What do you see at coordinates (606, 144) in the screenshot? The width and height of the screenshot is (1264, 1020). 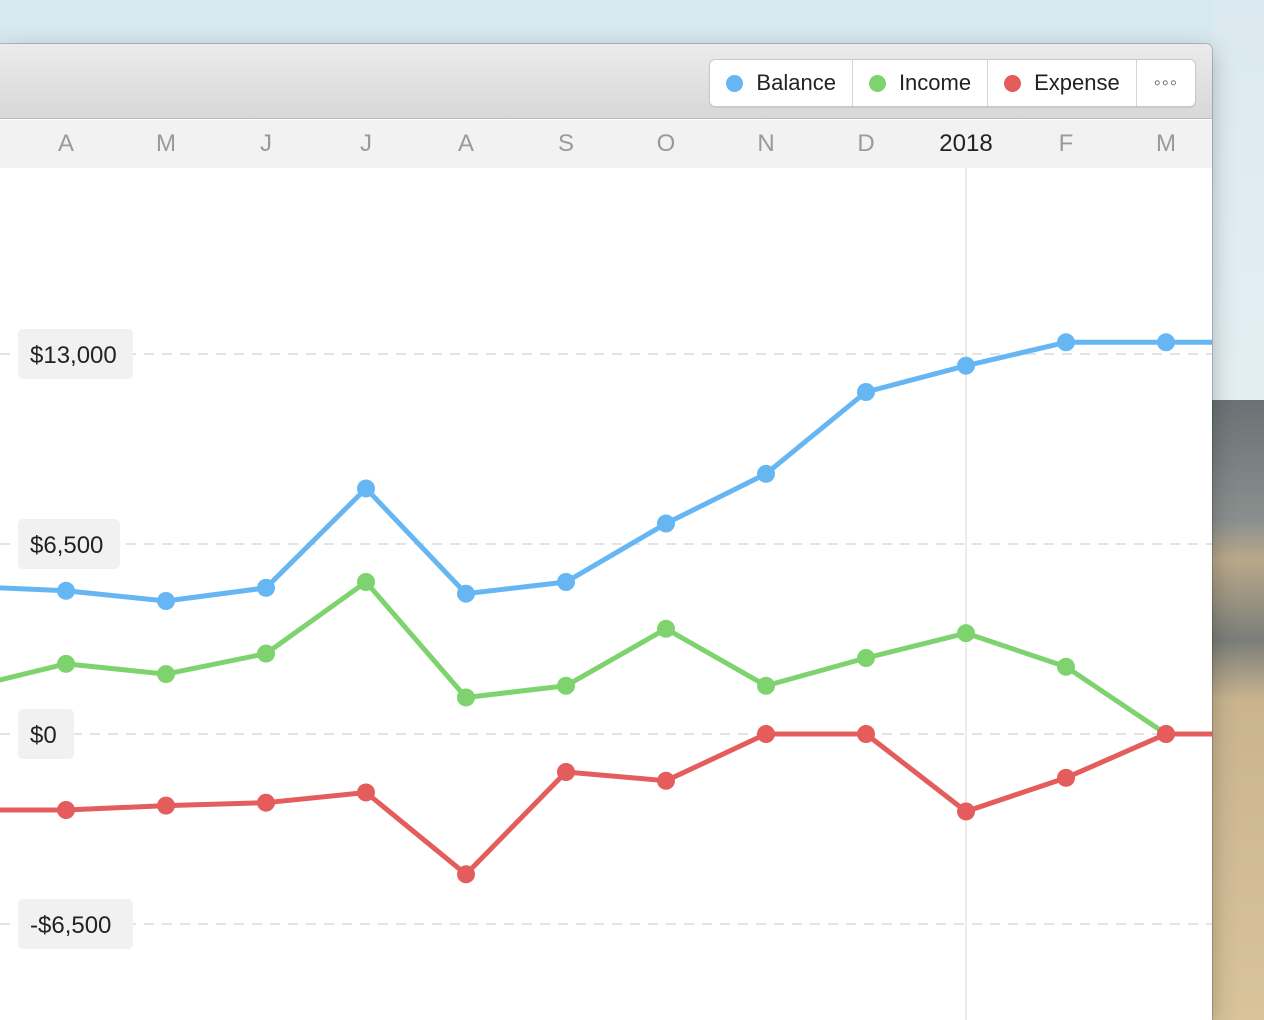 I see `timeline-month-bar: A M J J A S O N D 2018 F M` at bounding box center [606, 144].